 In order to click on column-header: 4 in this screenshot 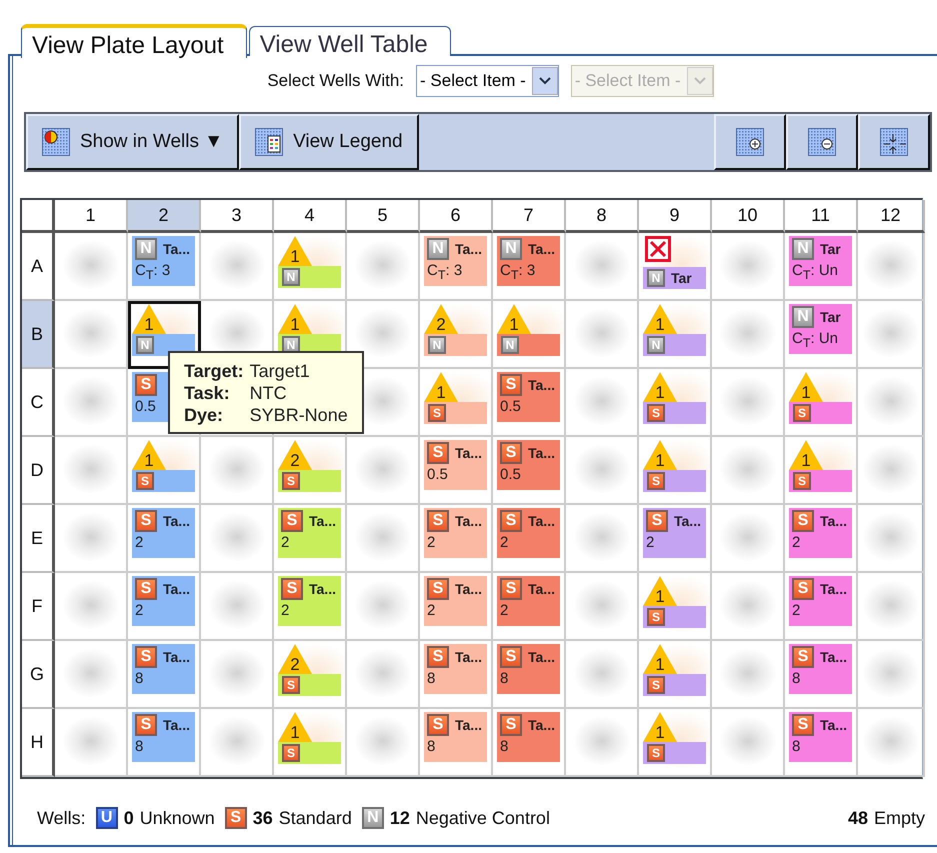, I will do `click(310, 216)`.